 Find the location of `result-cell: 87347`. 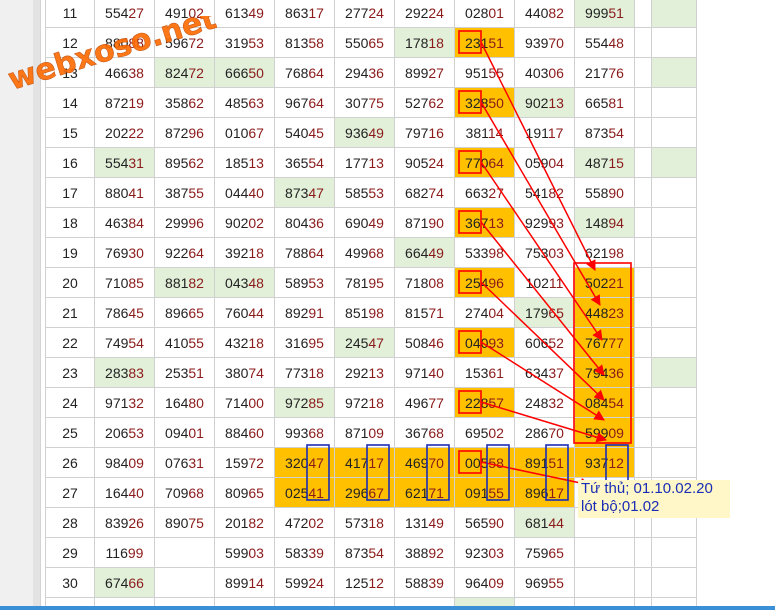

result-cell: 87347 is located at coordinates (304, 192).